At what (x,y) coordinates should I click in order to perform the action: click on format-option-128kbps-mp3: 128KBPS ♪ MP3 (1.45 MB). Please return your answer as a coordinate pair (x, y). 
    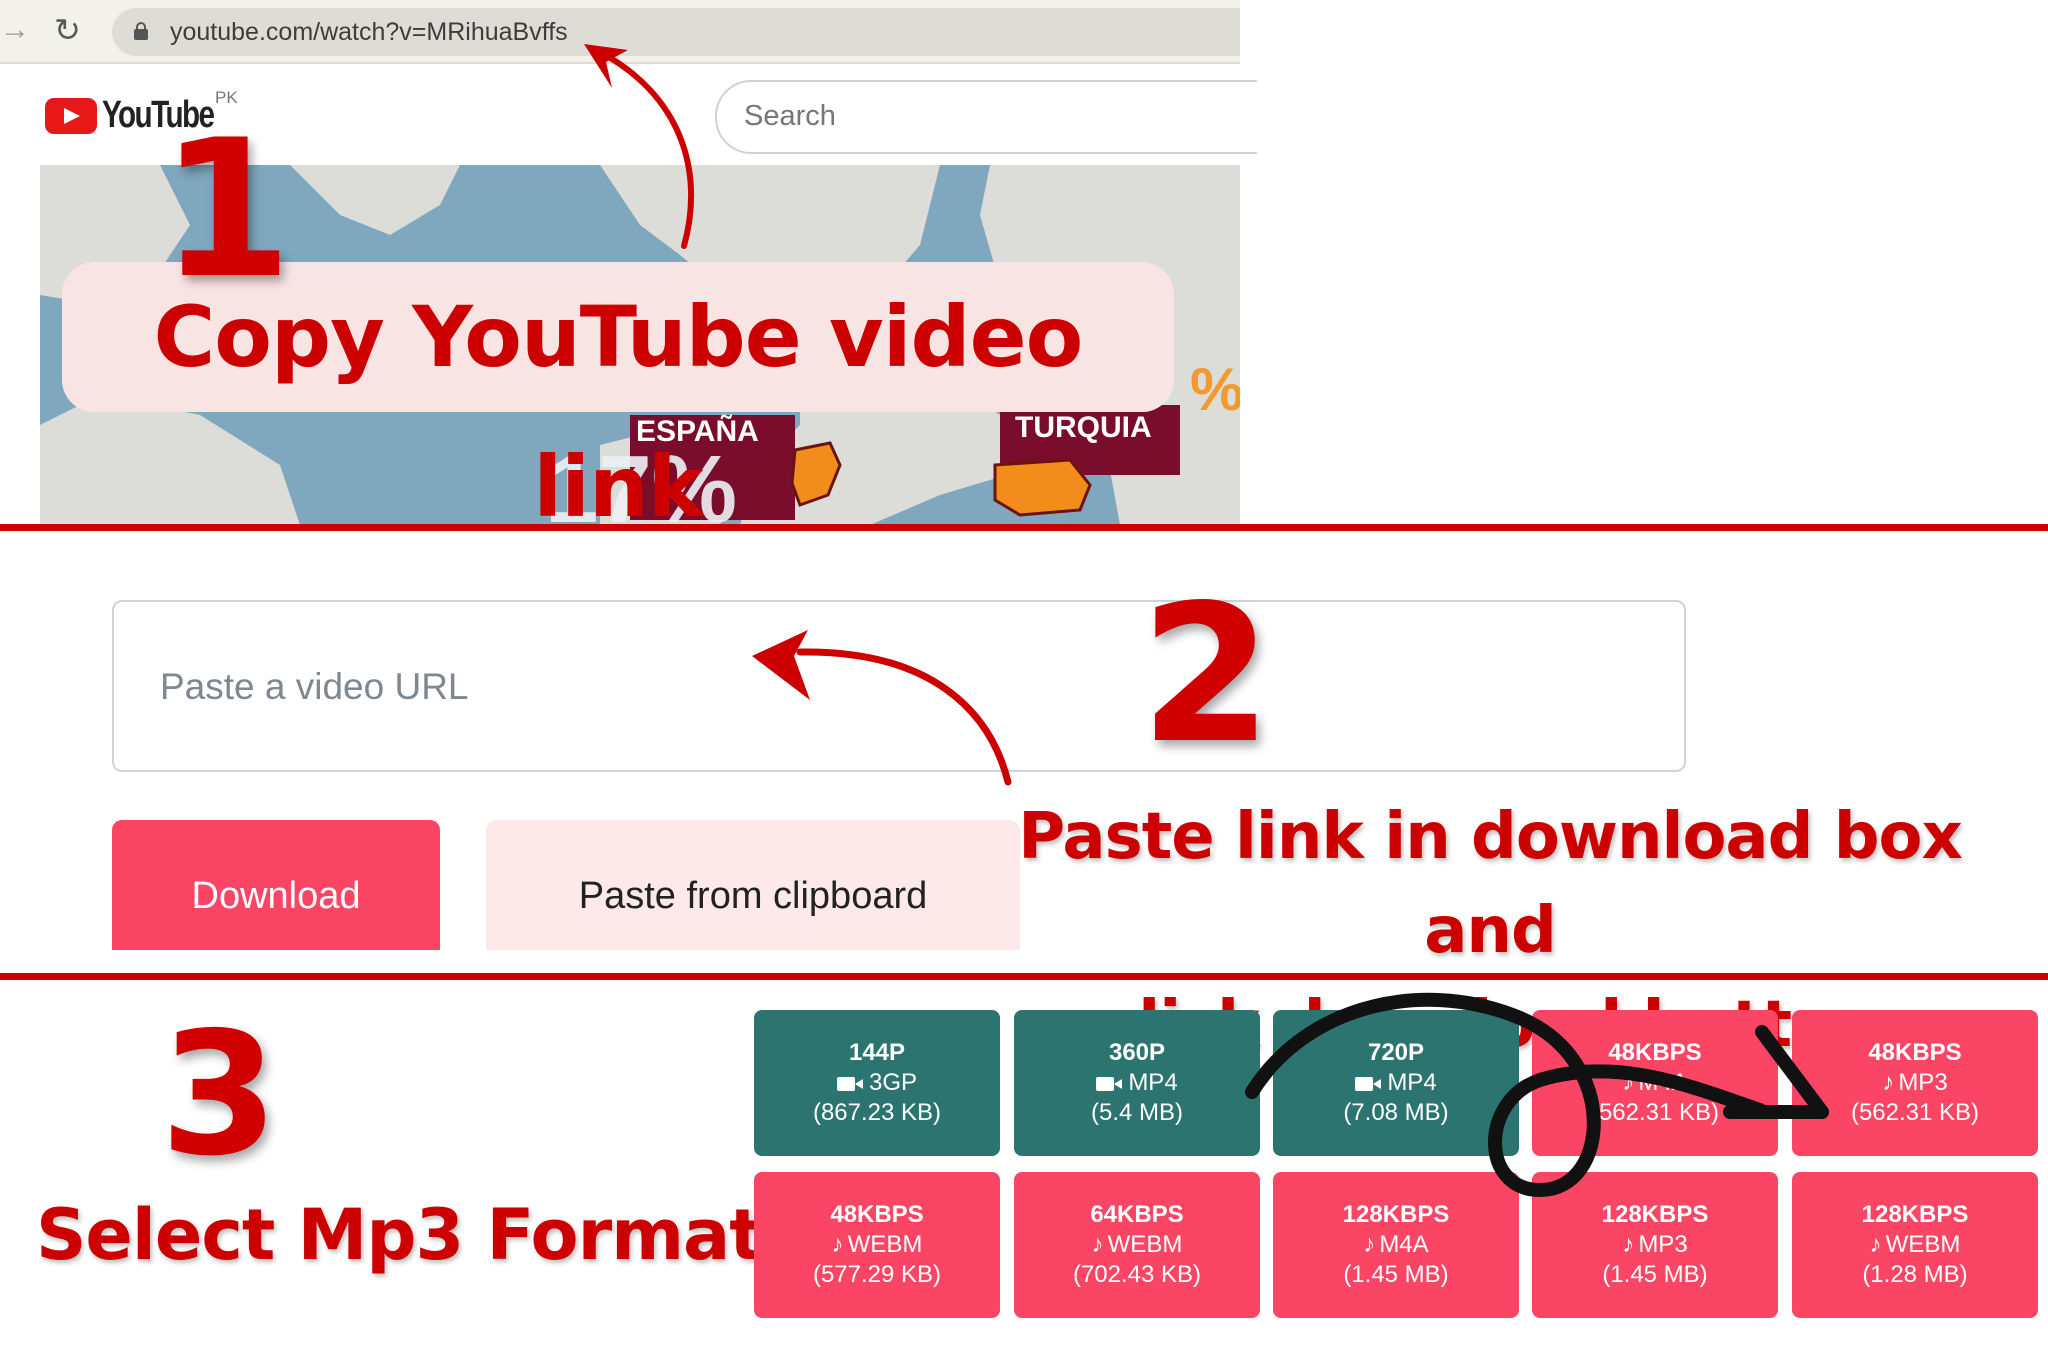
    Looking at the image, I should click on (1655, 1245).